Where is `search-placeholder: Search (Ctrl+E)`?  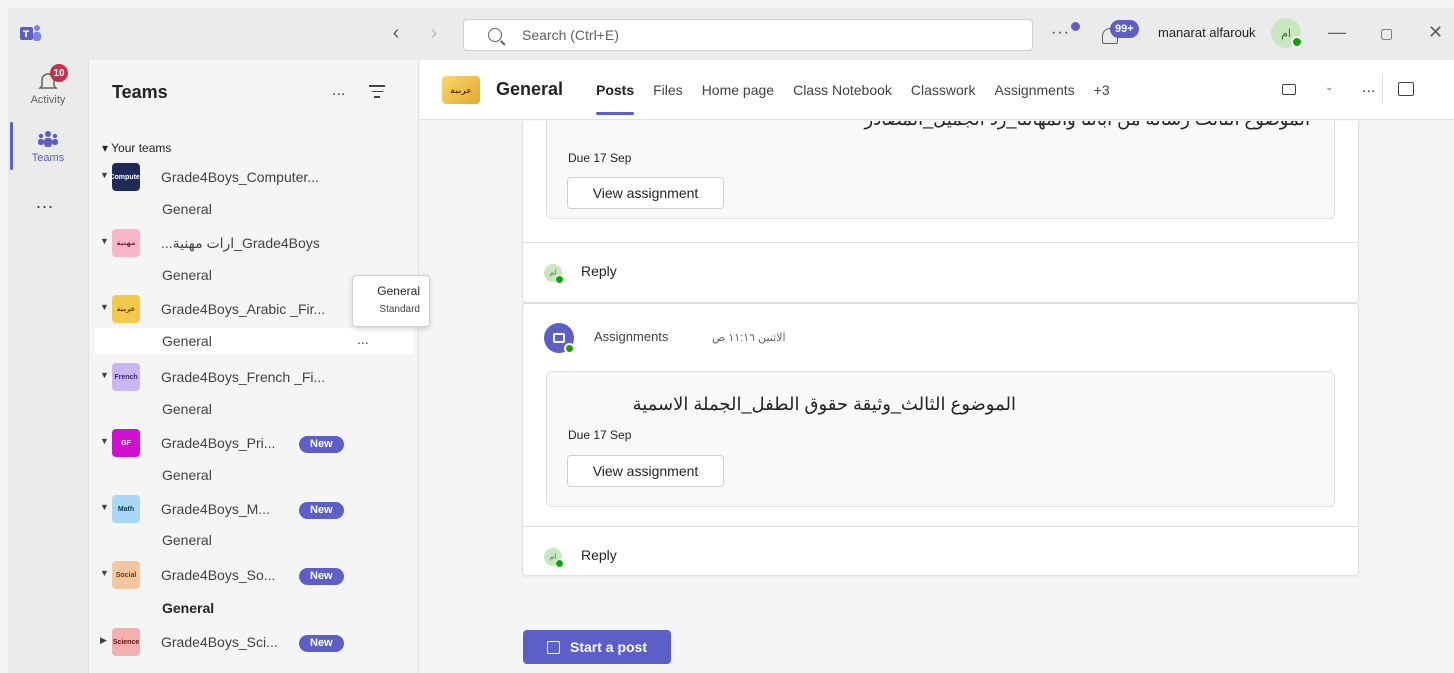 search-placeholder: Search (Ctrl+E) is located at coordinates (570, 35).